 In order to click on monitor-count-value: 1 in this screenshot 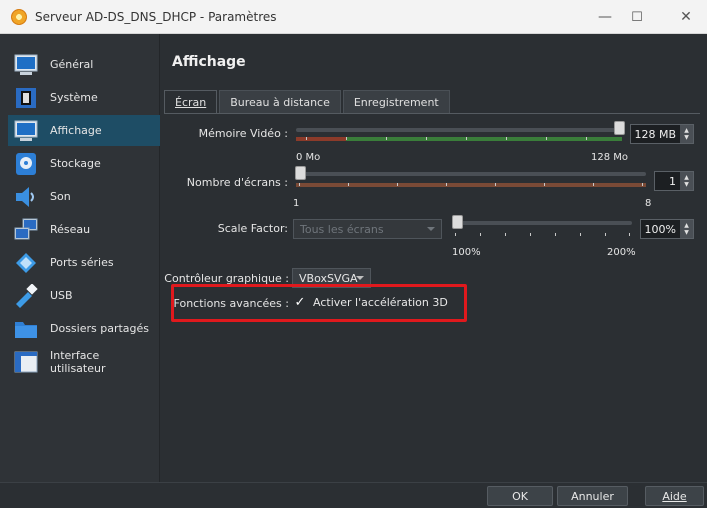, I will do `click(672, 181)`.